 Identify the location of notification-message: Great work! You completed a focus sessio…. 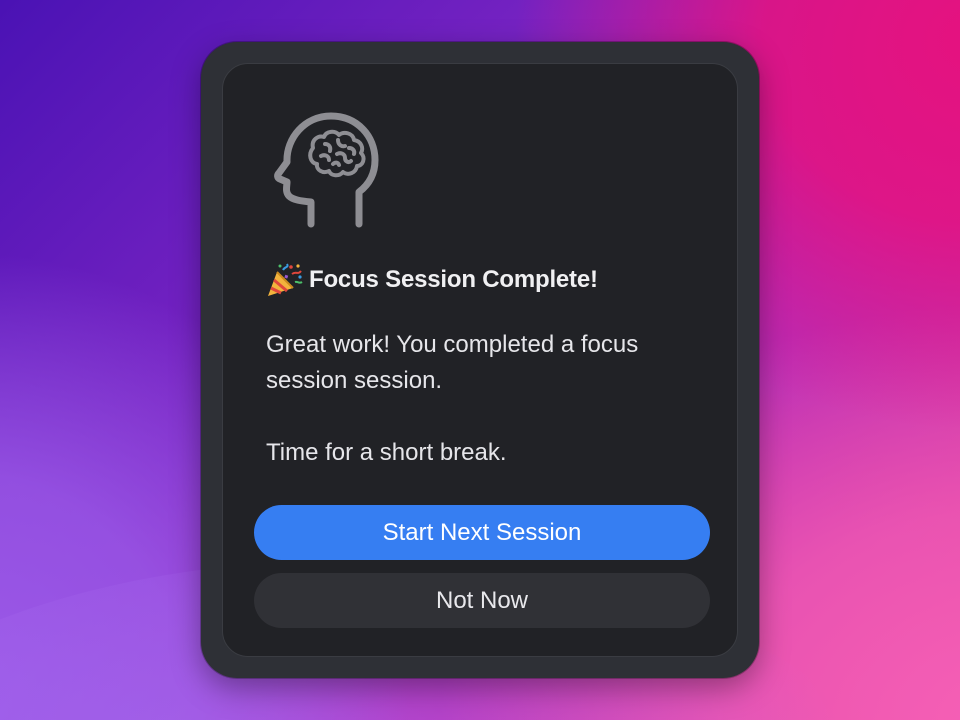
(486, 399).